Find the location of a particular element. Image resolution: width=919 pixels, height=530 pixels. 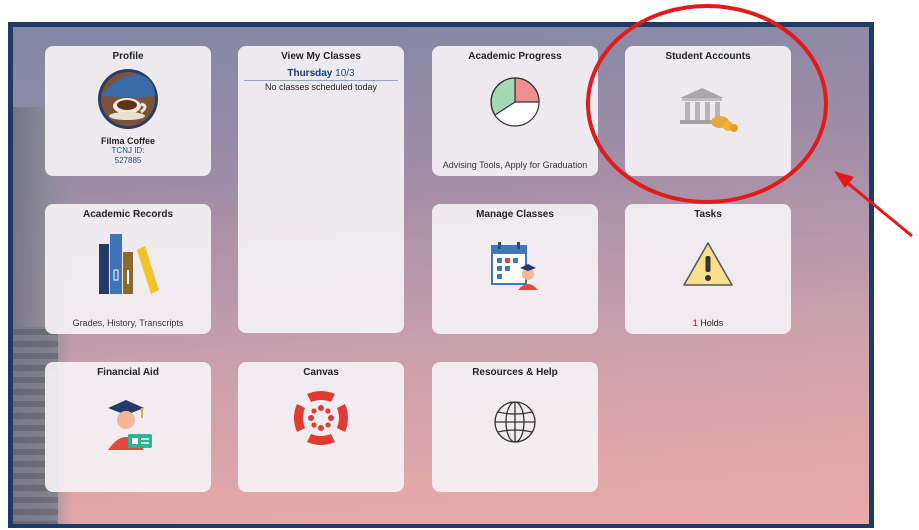

annotation-arrow-line is located at coordinates (878, 208).